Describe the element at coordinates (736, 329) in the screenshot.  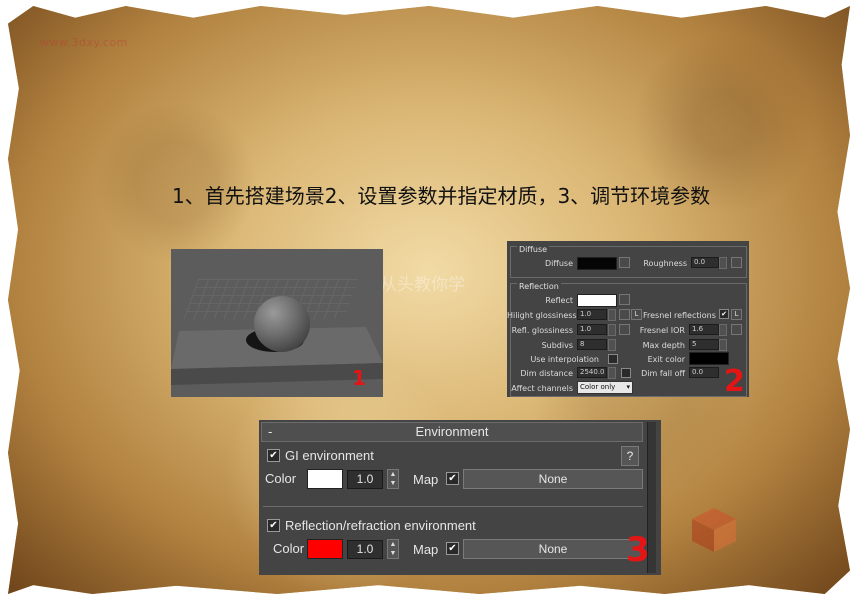
I see `fresnel-ior-map-button` at that location.